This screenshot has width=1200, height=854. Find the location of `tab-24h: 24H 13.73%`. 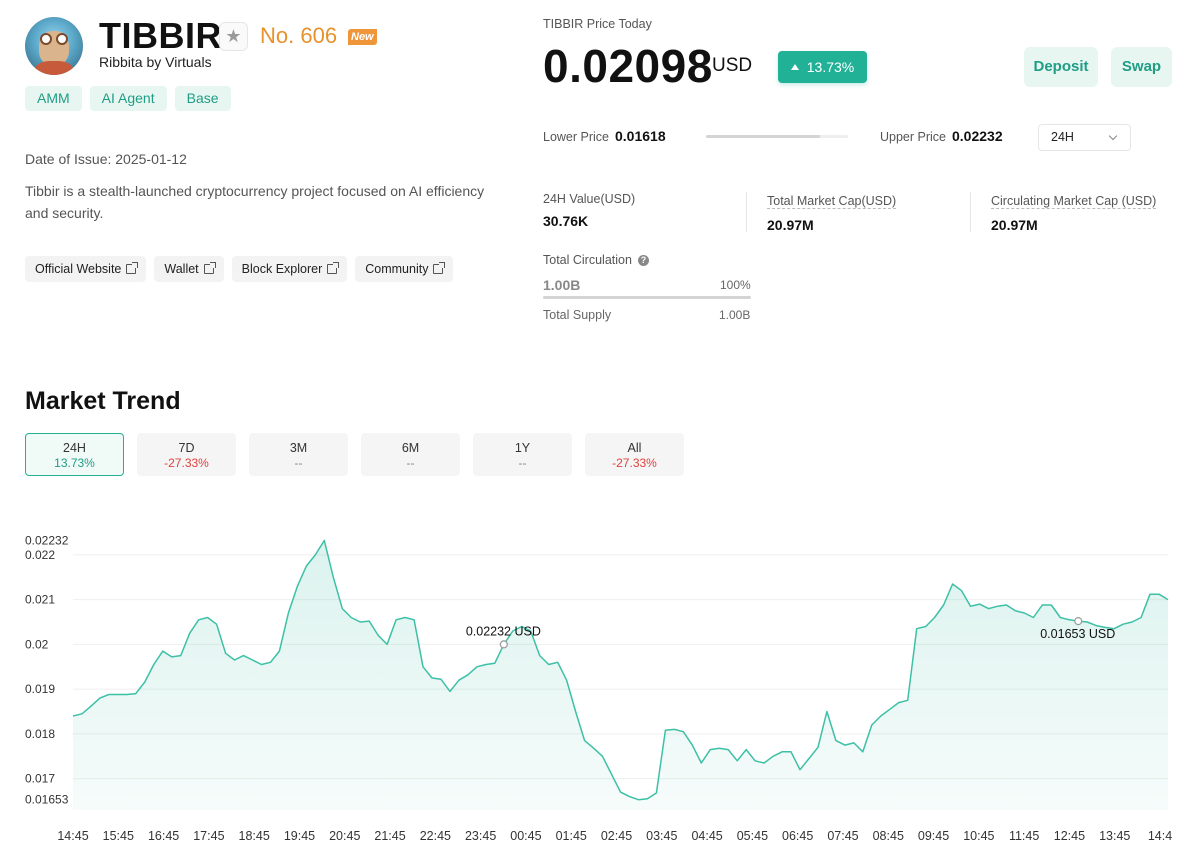

tab-24h: 24H 13.73% is located at coordinates (74, 454).